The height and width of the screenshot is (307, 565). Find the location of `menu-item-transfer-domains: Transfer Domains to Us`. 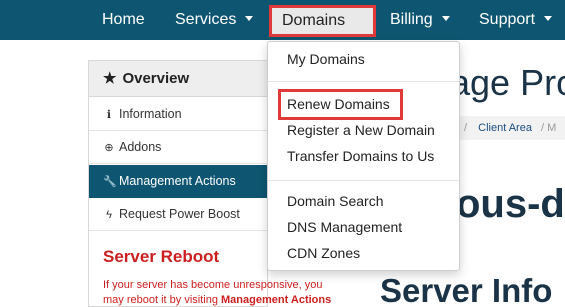

menu-item-transfer-domains: Transfer Domains to Us is located at coordinates (360, 156).